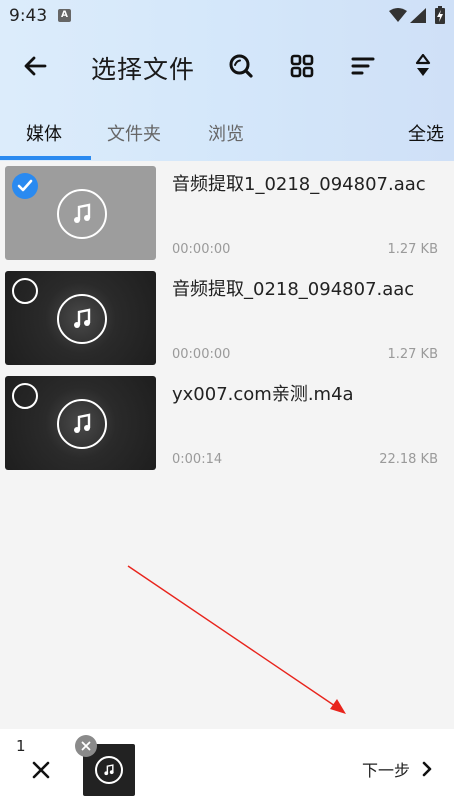 This screenshot has height=807, width=454. I want to click on tab-browse: 浏览, so click(226, 133).